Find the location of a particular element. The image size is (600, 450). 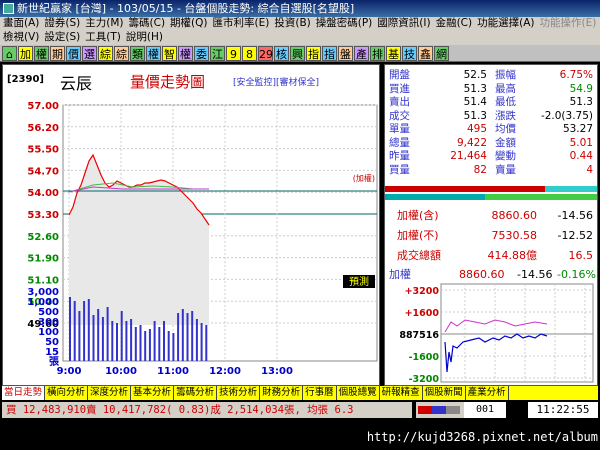

toolbar-button-14: 8 is located at coordinates (249, 53).